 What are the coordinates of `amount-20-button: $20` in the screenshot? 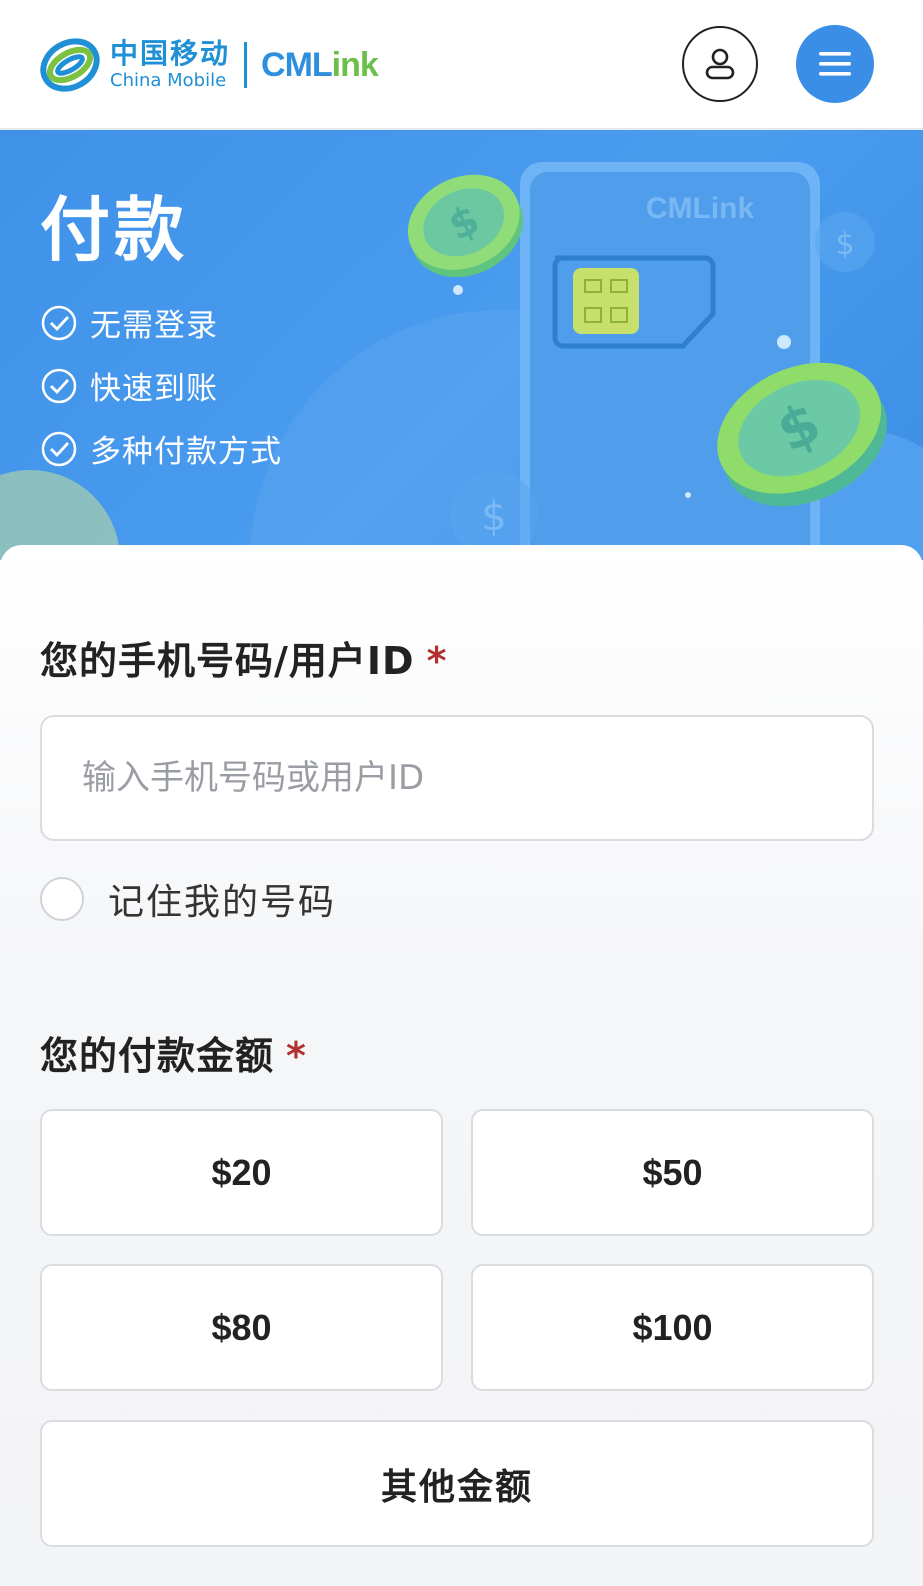 It's located at (241, 1172).